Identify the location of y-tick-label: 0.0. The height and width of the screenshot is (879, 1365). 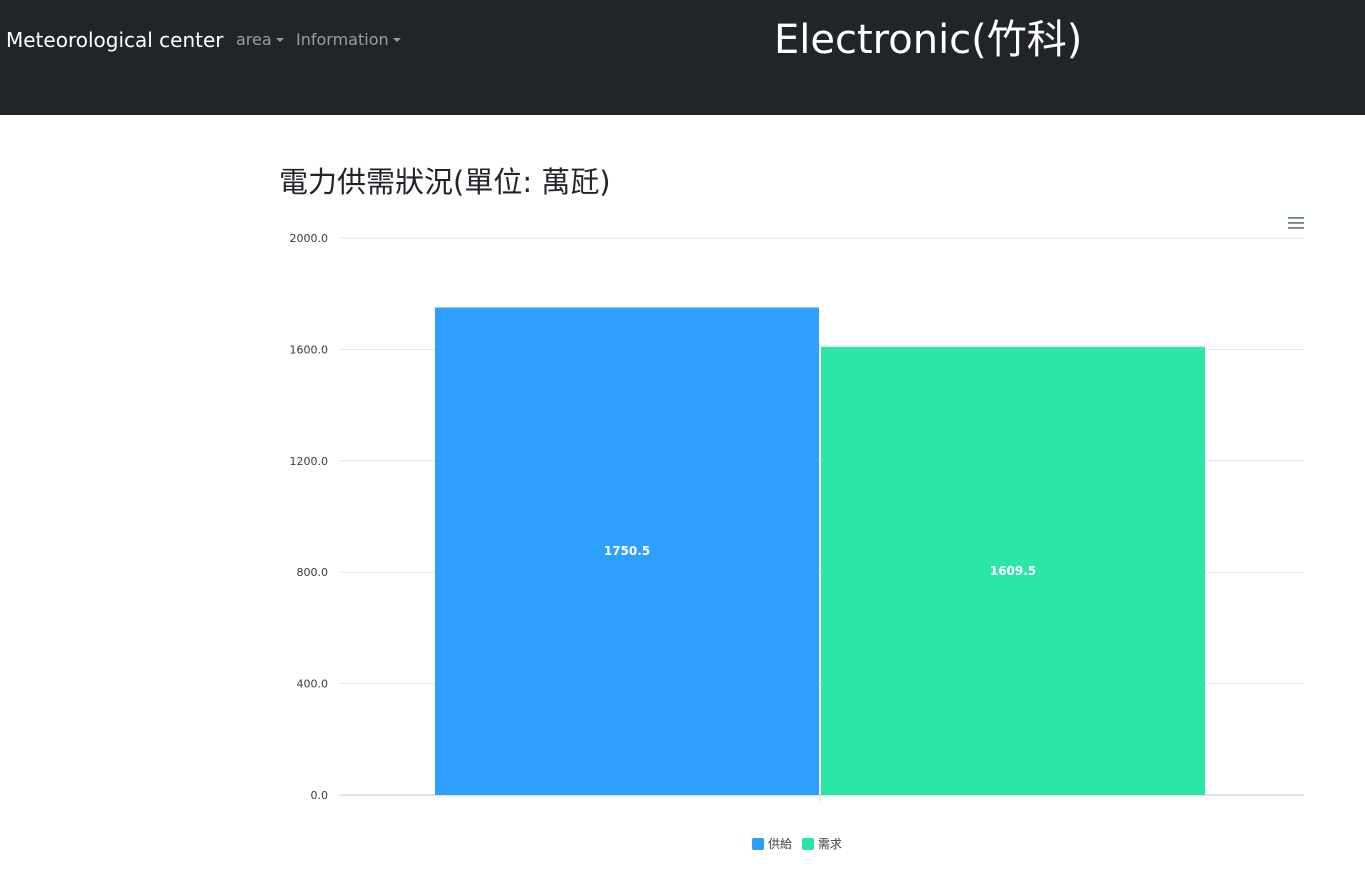
(320, 795).